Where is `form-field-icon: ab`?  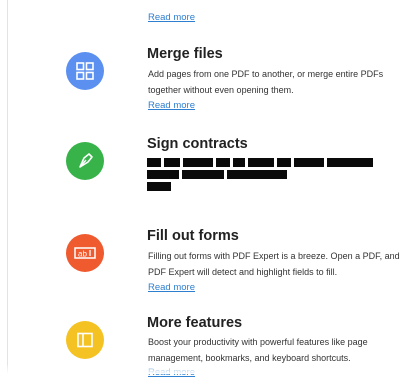 form-field-icon: ab is located at coordinates (85, 253).